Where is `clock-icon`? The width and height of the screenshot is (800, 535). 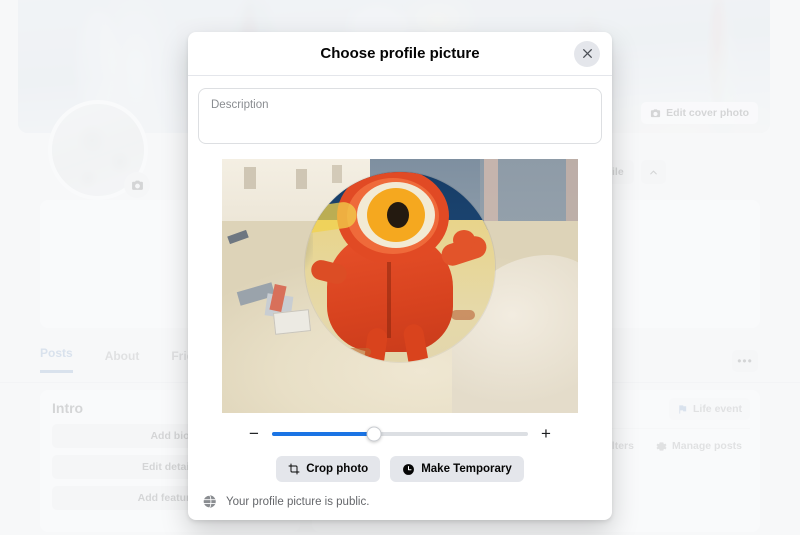 clock-icon is located at coordinates (408, 469).